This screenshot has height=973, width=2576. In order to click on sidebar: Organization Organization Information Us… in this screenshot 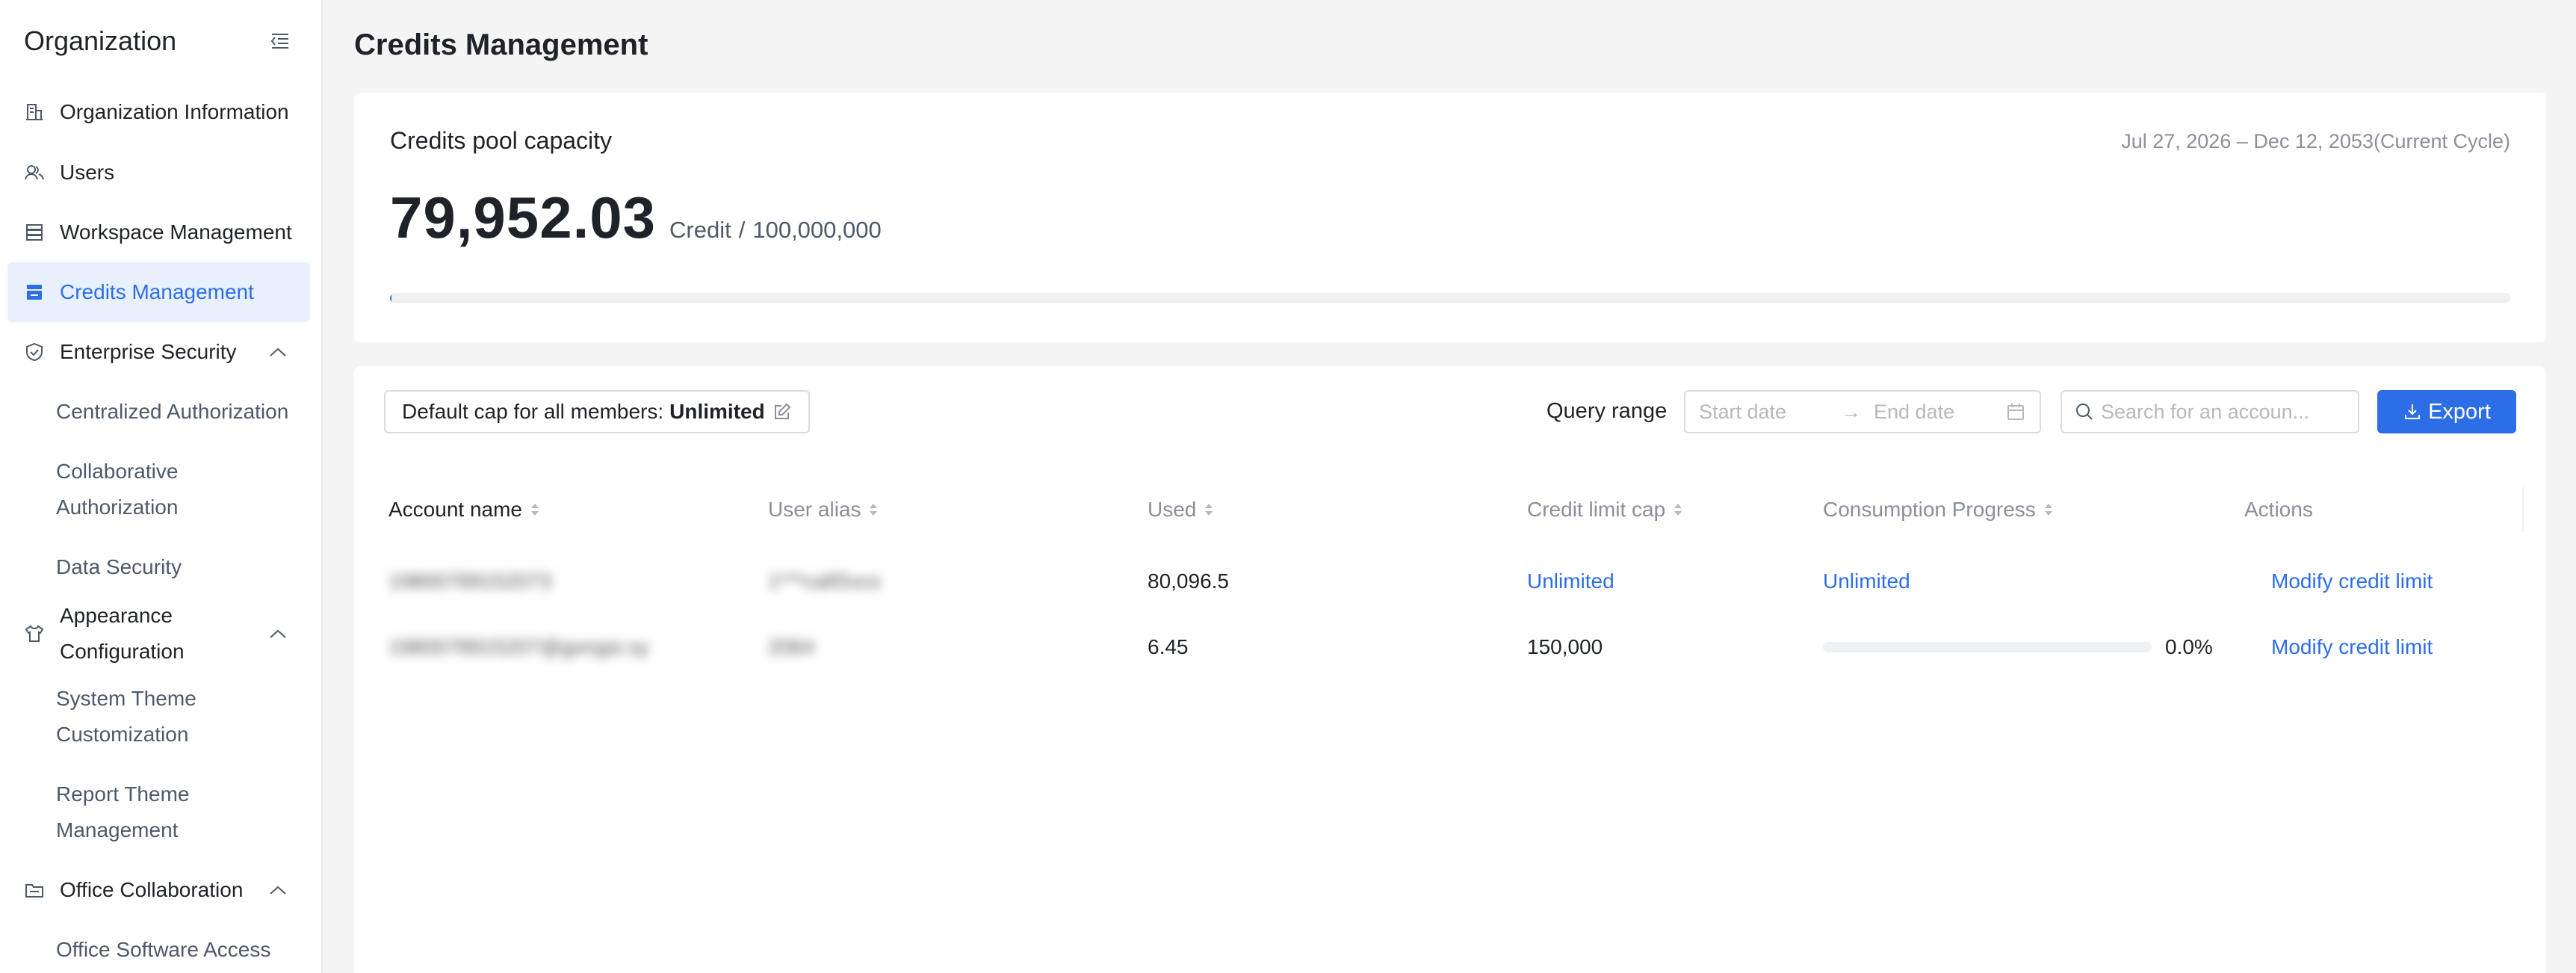, I will do `click(161, 486)`.